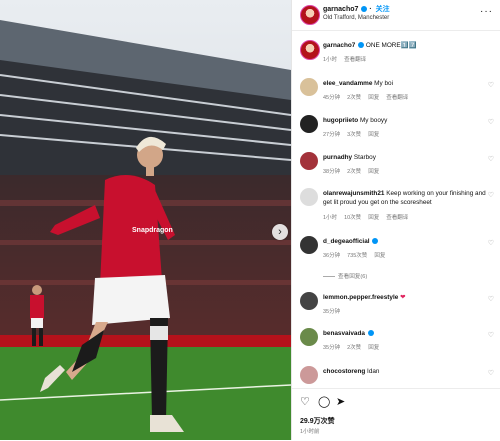 The width and height of the screenshot is (500, 441). What do you see at coordinates (357, 256) in the screenshot?
I see `comment-likes: 735次赞` at bounding box center [357, 256].